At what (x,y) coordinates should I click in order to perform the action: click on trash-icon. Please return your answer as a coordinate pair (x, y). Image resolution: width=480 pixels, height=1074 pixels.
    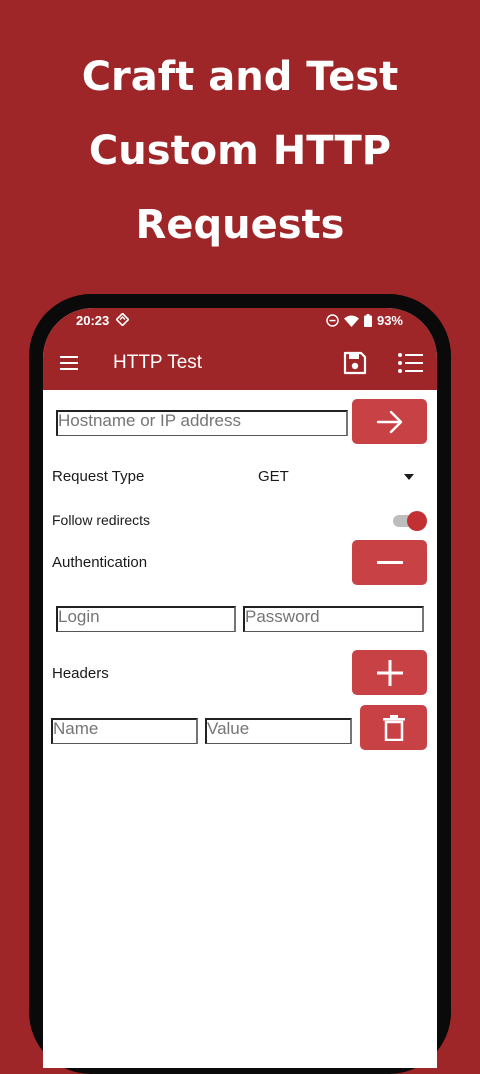
    Looking at the image, I should click on (393, 727).